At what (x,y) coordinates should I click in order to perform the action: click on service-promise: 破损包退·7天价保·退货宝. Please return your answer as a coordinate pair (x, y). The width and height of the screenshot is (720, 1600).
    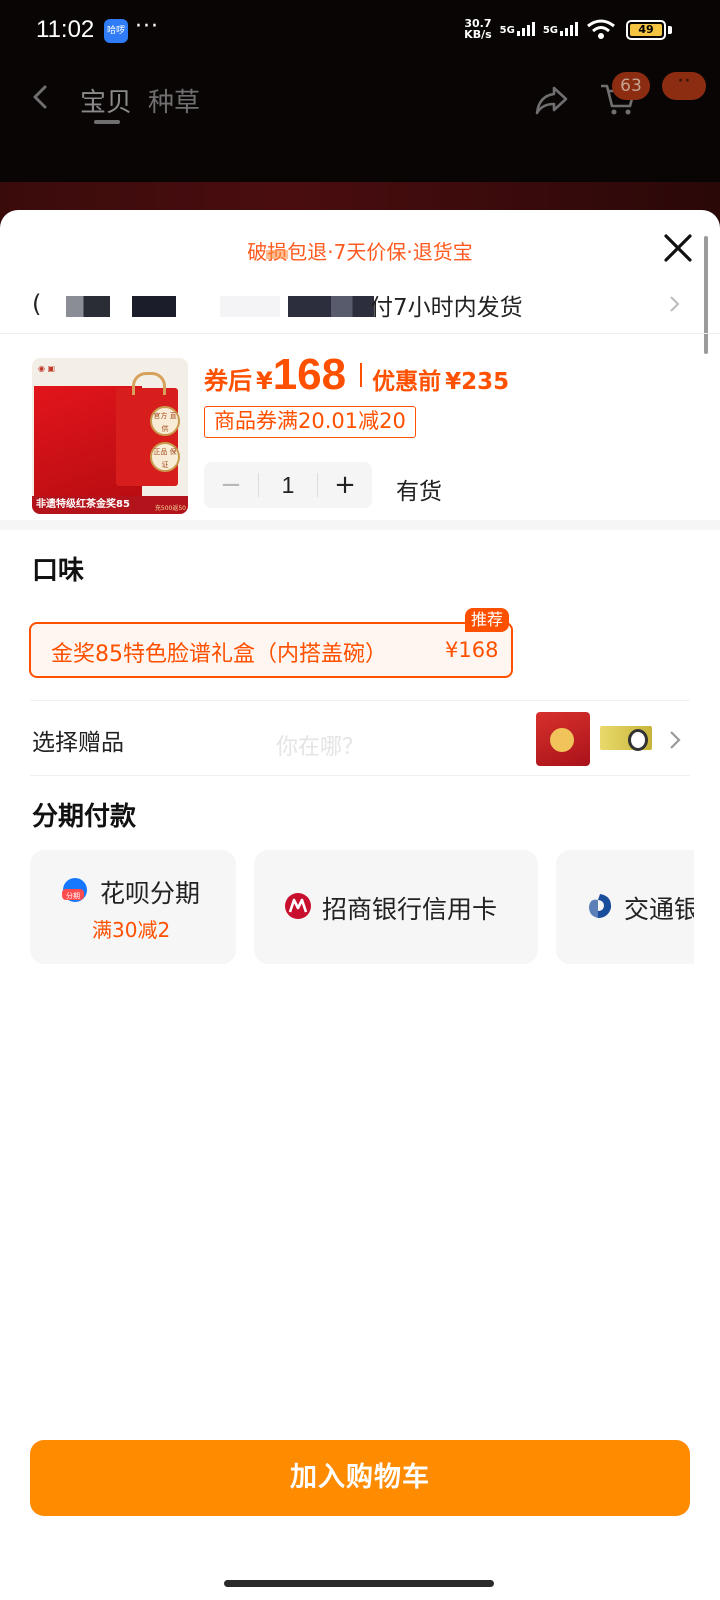
    Looking at the image, I should click on (360, 252).